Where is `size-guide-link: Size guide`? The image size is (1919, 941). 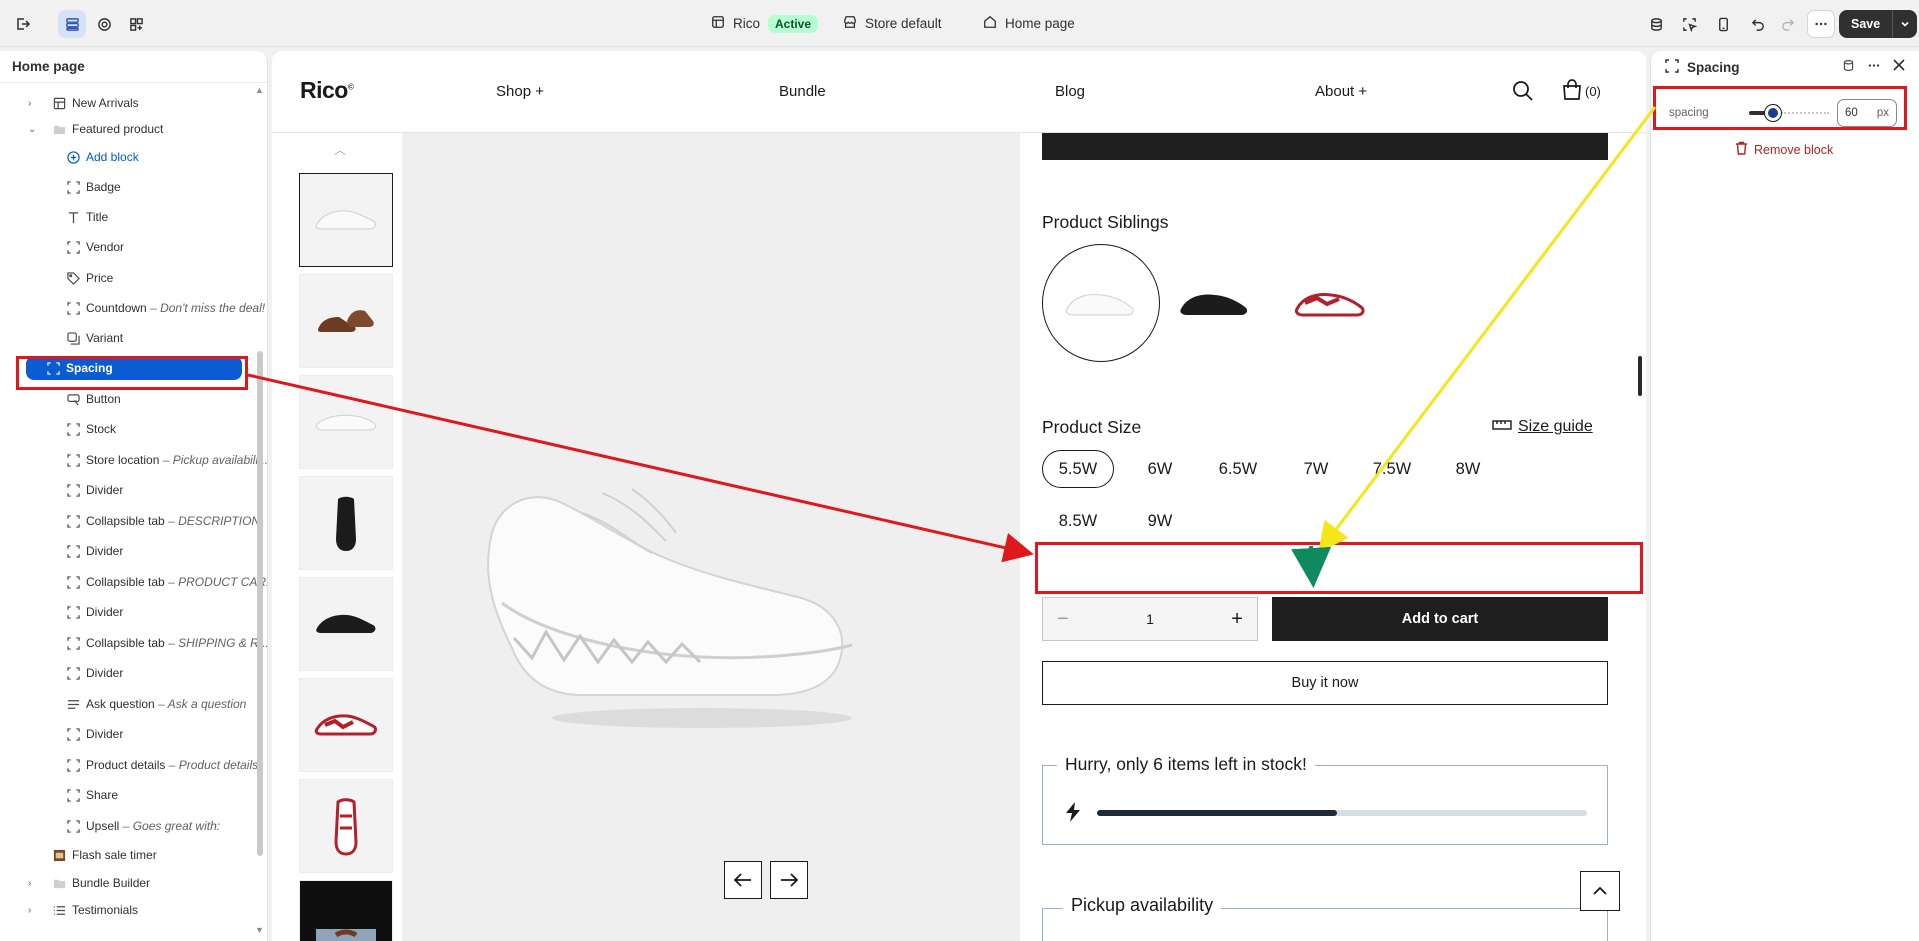 size-guide-link: Size guide is located at coordinates (1542, 427).